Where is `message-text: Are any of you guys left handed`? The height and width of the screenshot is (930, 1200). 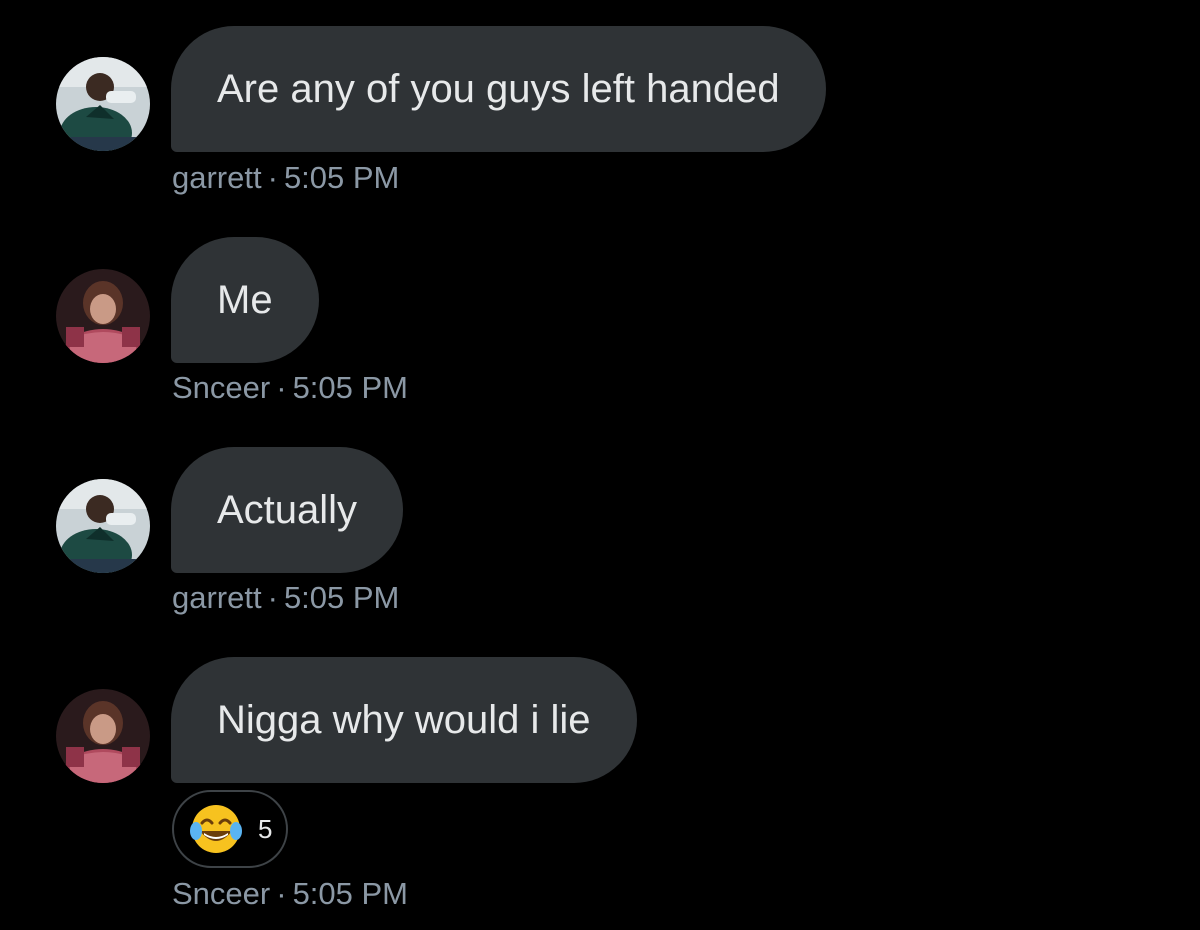
message-text: Are any of you guys left handed is located at coordinates (498, 88).